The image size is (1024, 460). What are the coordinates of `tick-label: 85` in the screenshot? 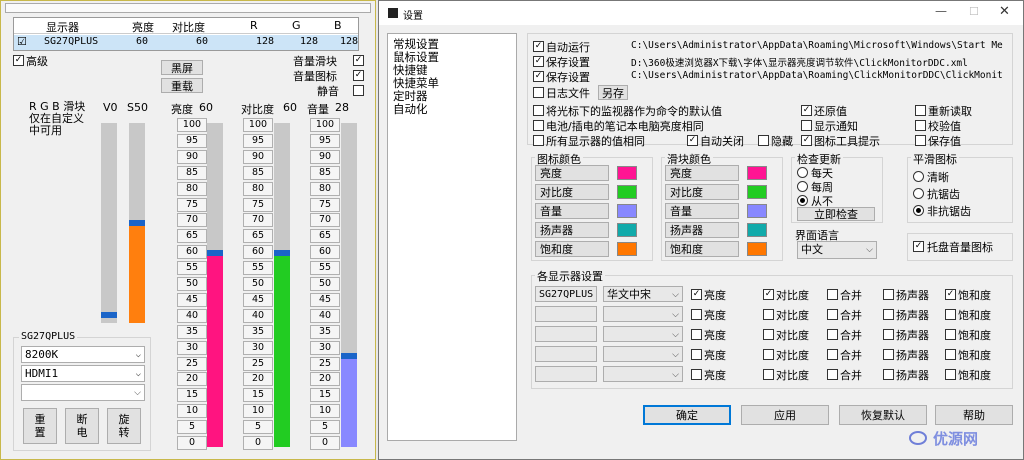 It's located at (258, 172).